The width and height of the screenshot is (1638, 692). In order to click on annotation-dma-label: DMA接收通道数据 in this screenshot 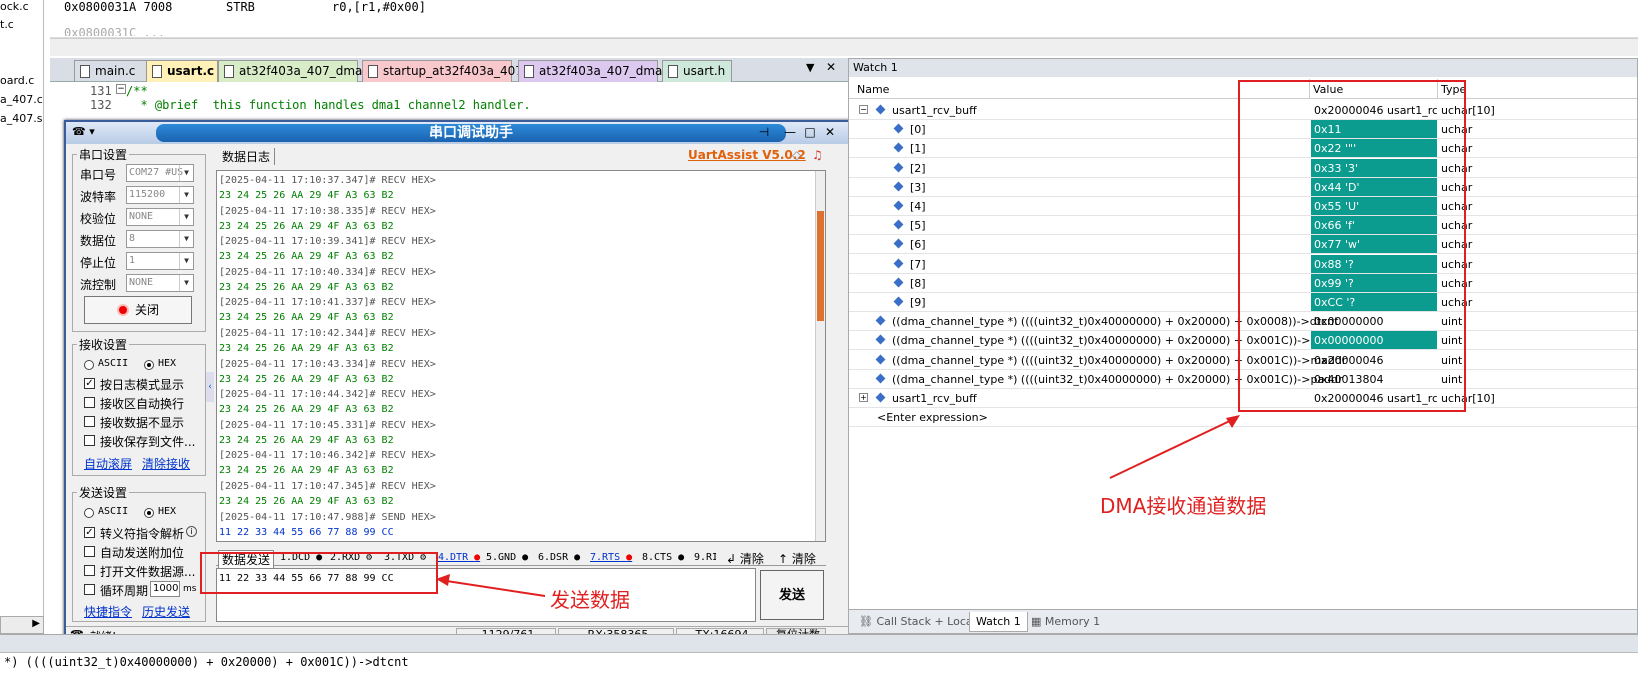, I will do `click(1183, 506)`.